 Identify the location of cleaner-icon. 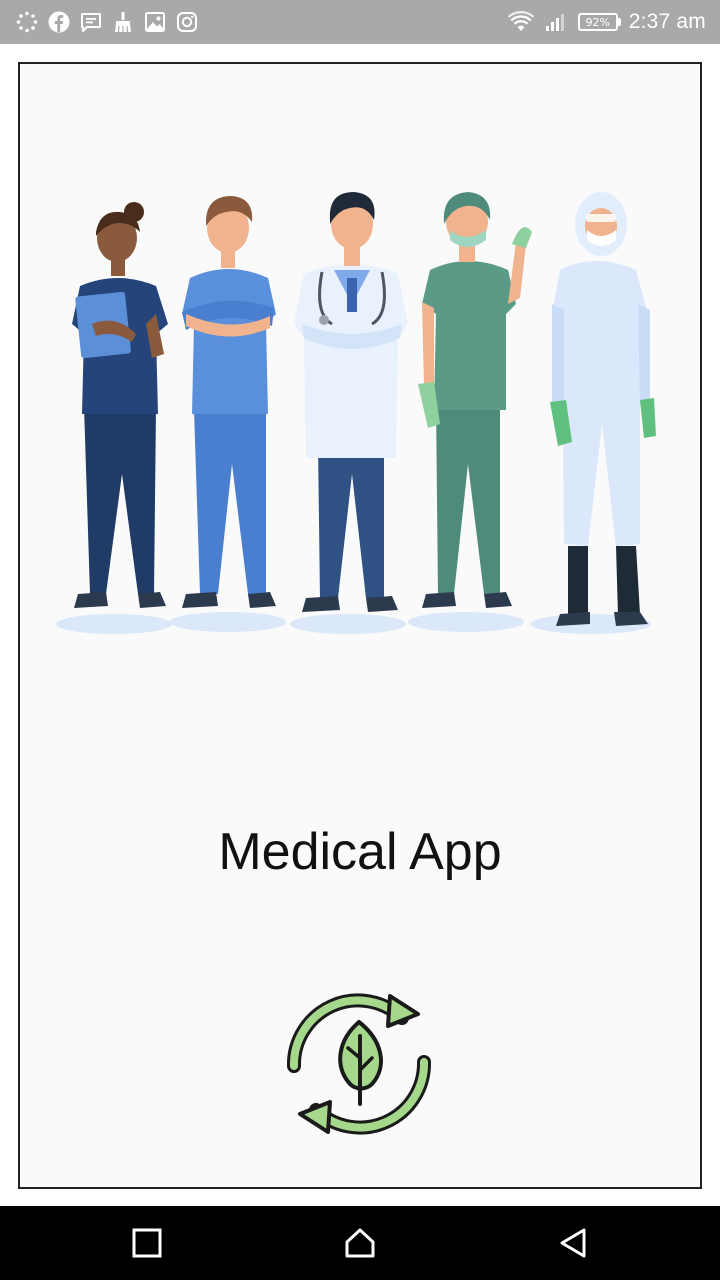
(123, 22).